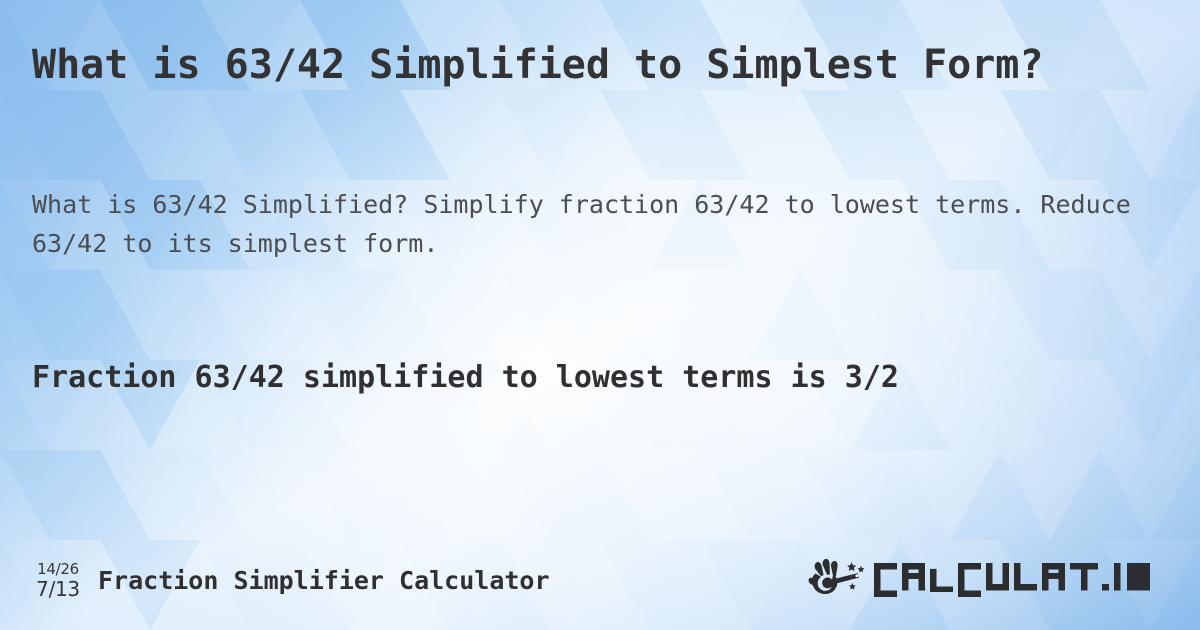 This screenshot has height=630, width=1200. Describe the element at coordinates (1012, 580) in the screenshot. I see `brand-wordmark: CALCULAT.IO` at that location.